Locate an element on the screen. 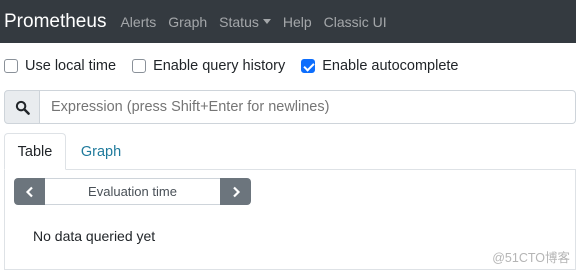 This screenshot has height=272, width=576. tab-bar: Table Graph is located at coordinates (290, 151).